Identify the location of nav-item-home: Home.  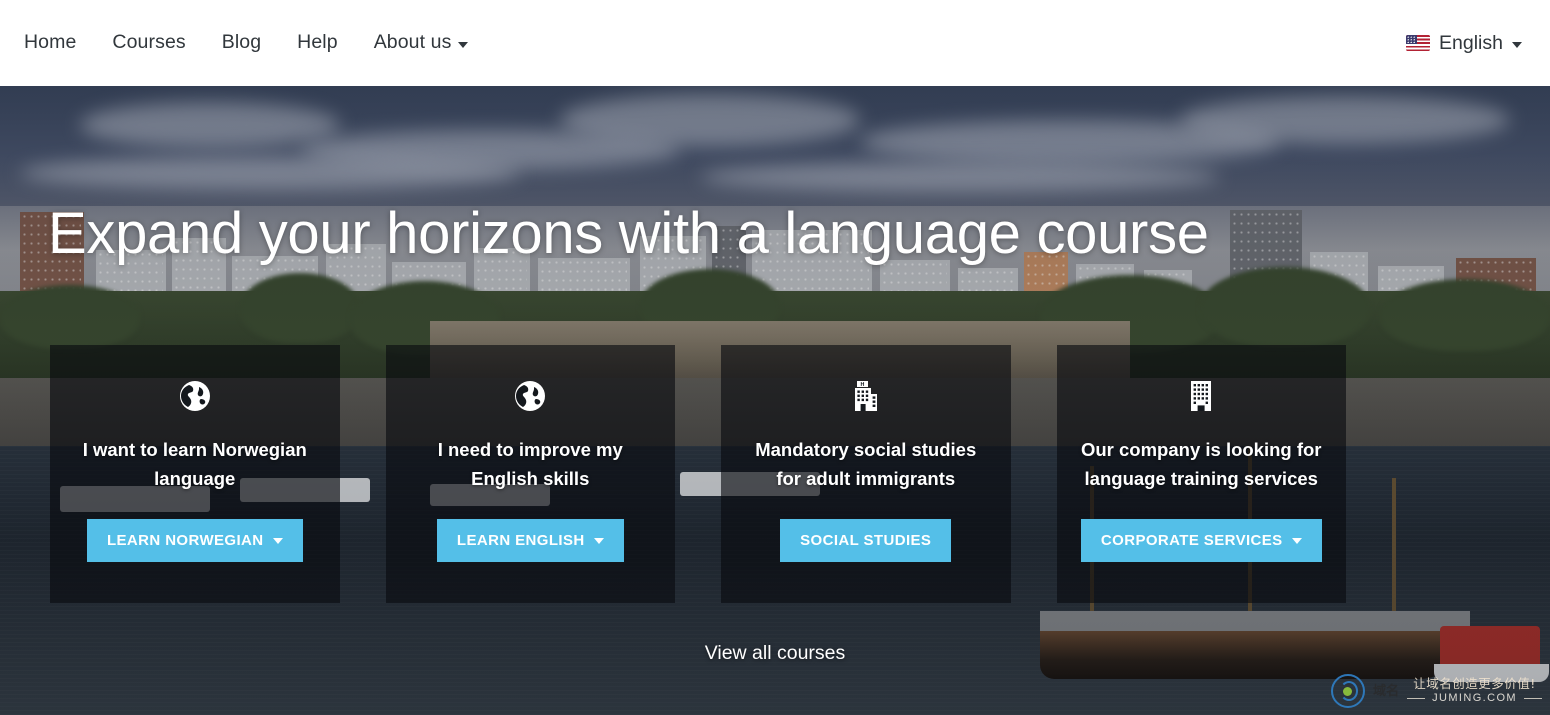
(59, 43).